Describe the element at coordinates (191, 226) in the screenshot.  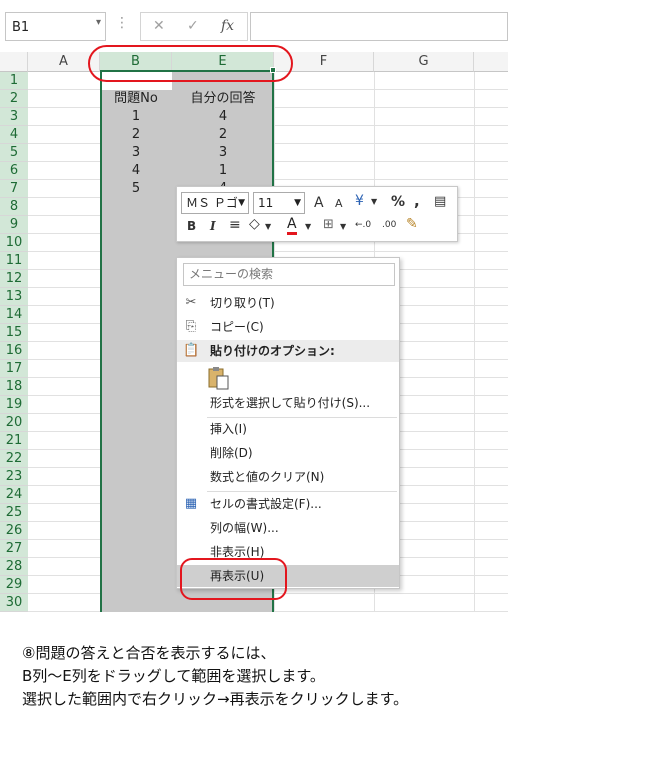
I see `bold-icon: B` at that location.